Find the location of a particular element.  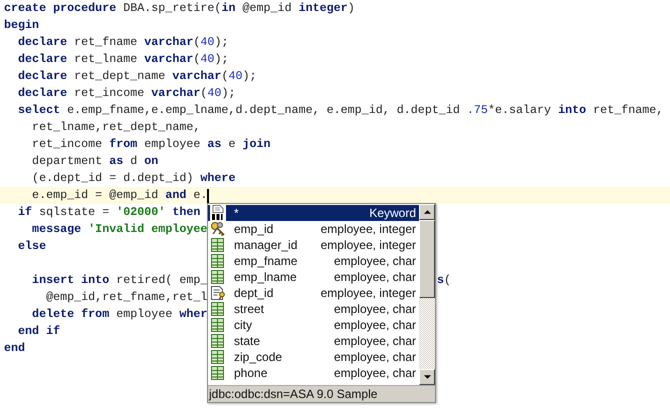

code-line: @emp_id,ret_fname,ret_l is located at coordinates (126, 297).